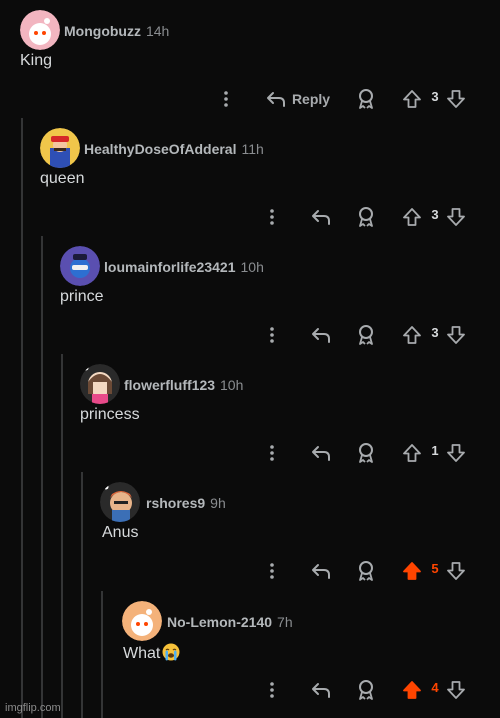 This screenshot has width=500, height=718. What do you see at coordinates (169, 385) in the screenshot?
I see `username: flowerfluff123` at bounding box center [169, 385].